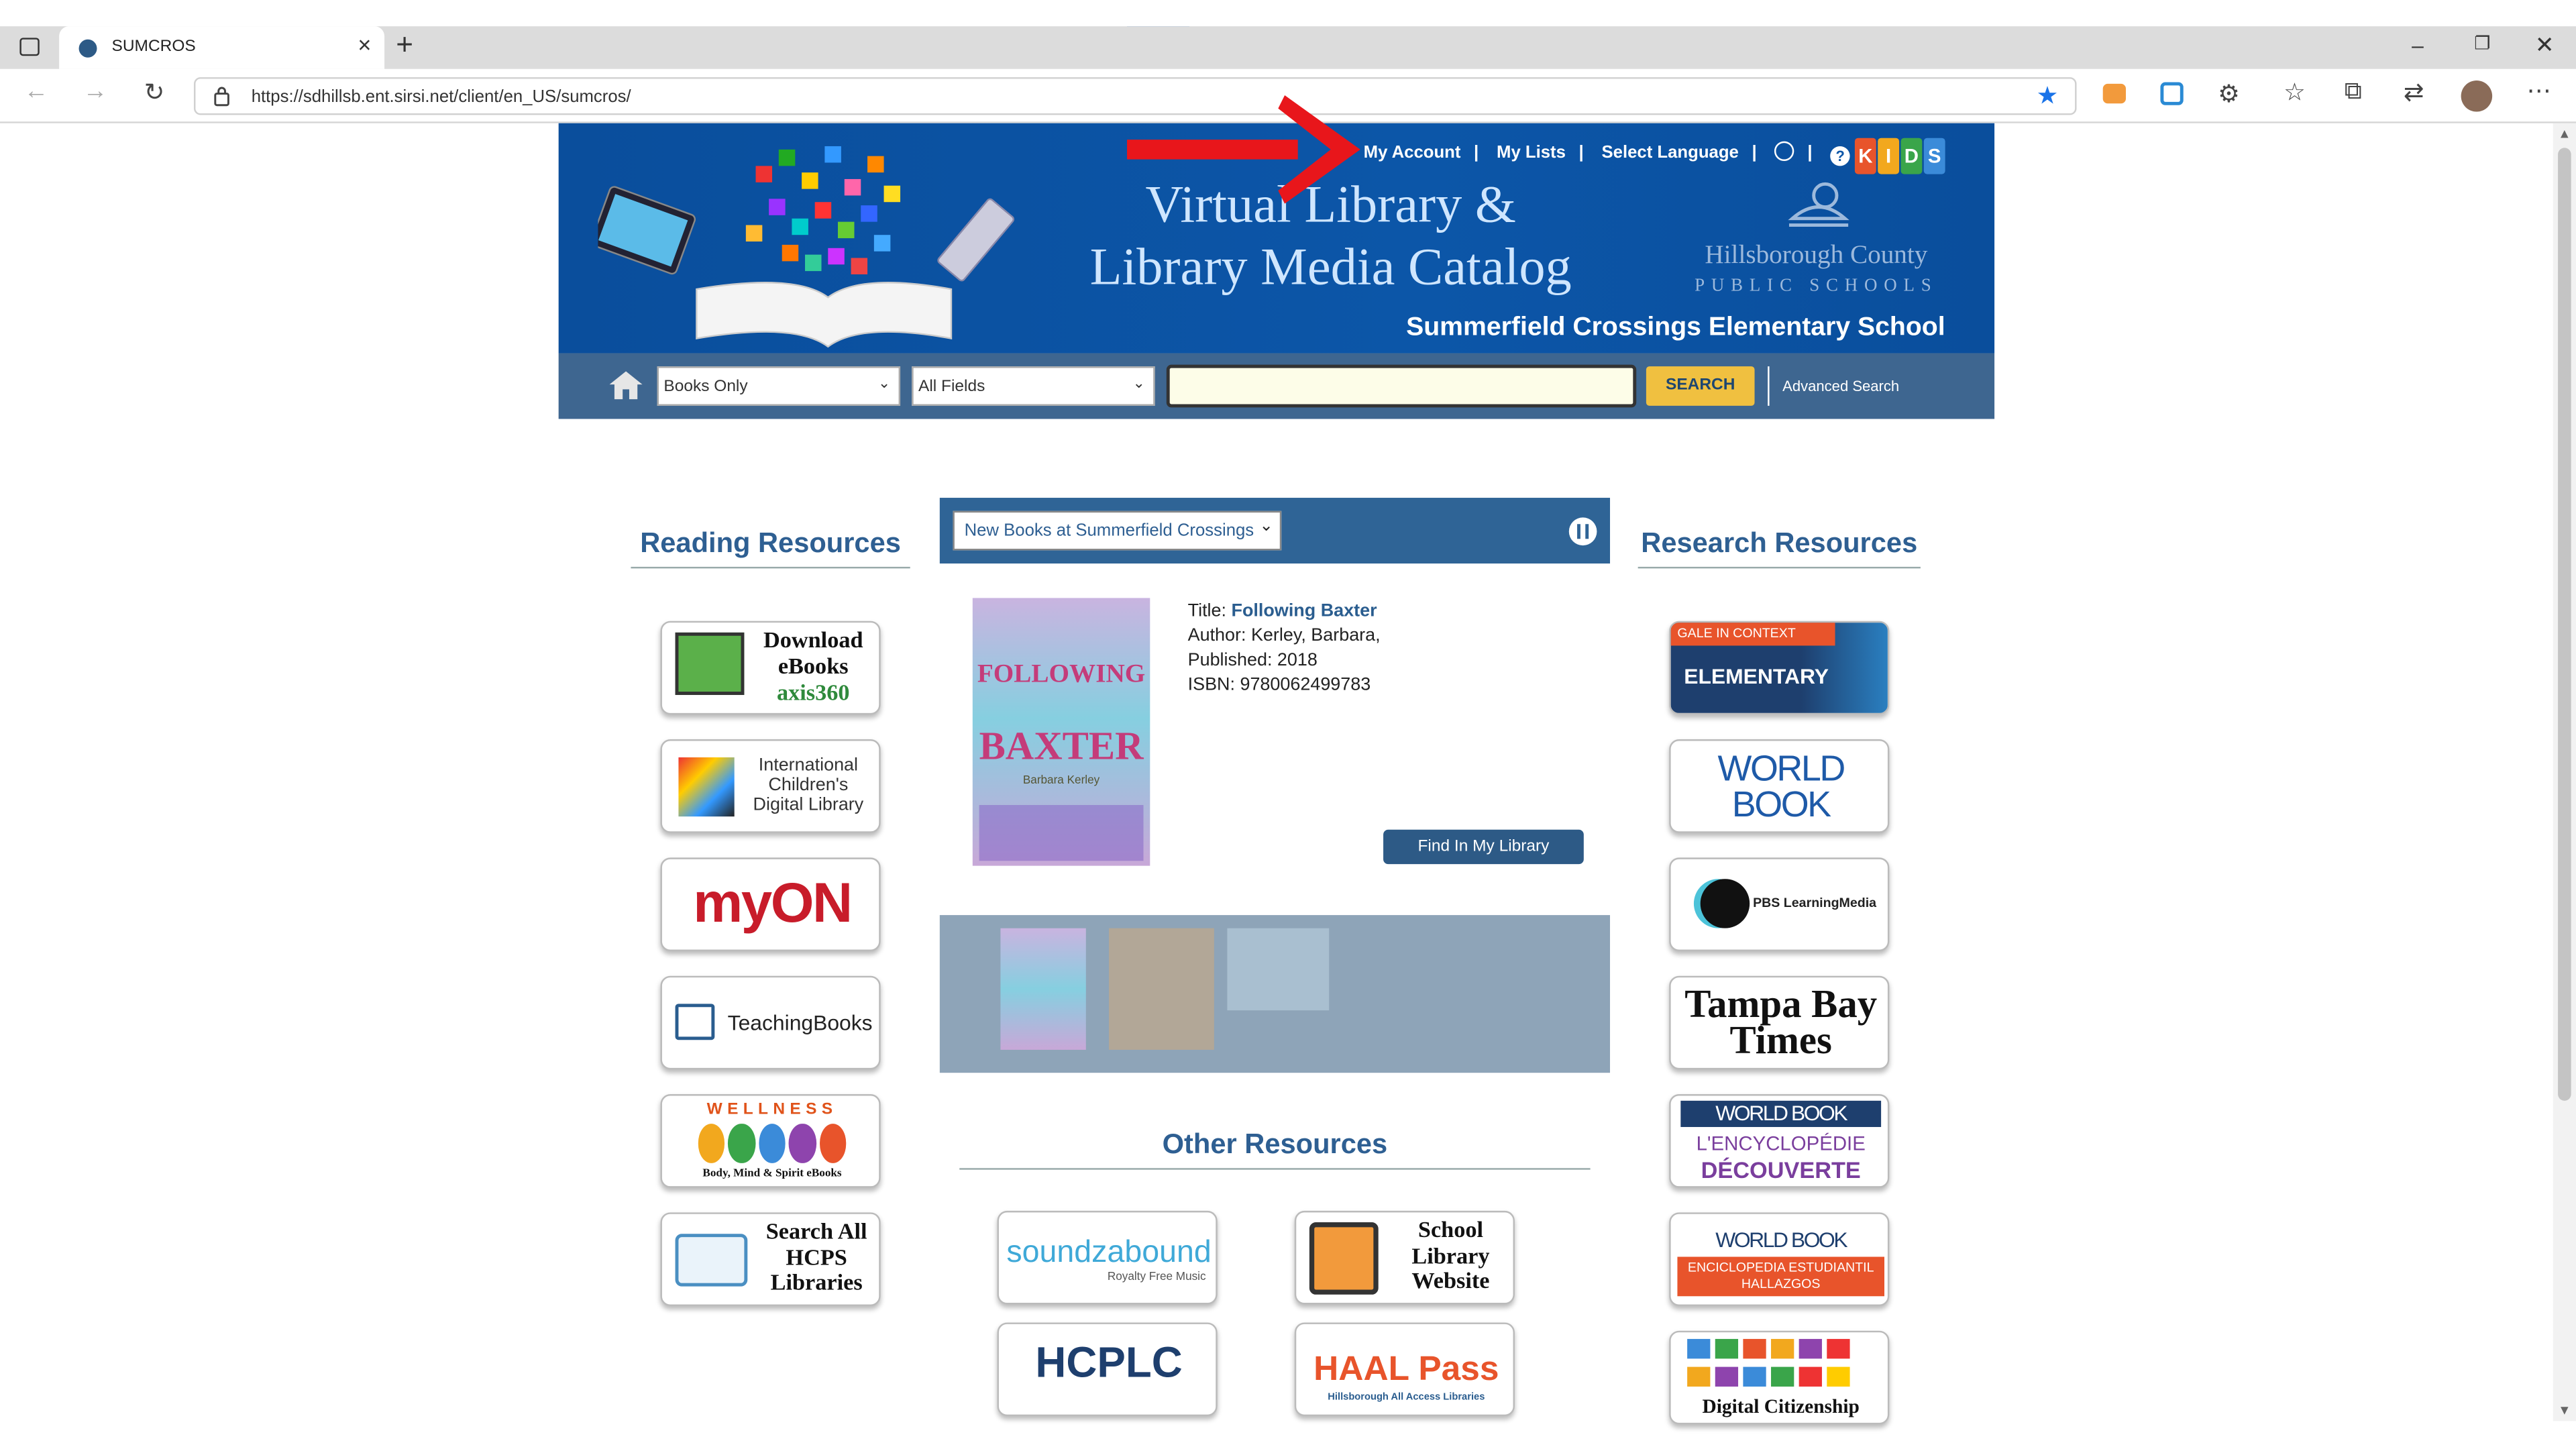 This screenshot has height=1449, width=2576. What do you see at coordinates (2229, 94) in the screenshot?
I see `extensions-puzzle-icon: ⚙` at bounding box center [2229, 94].